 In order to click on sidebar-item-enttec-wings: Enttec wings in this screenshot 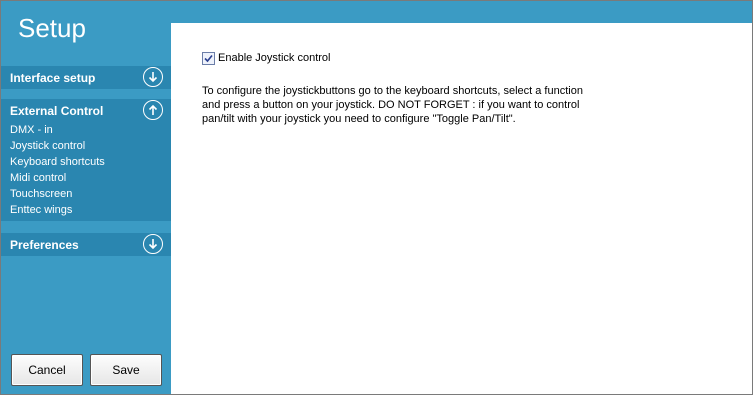, I will do `click(41, 210)`.